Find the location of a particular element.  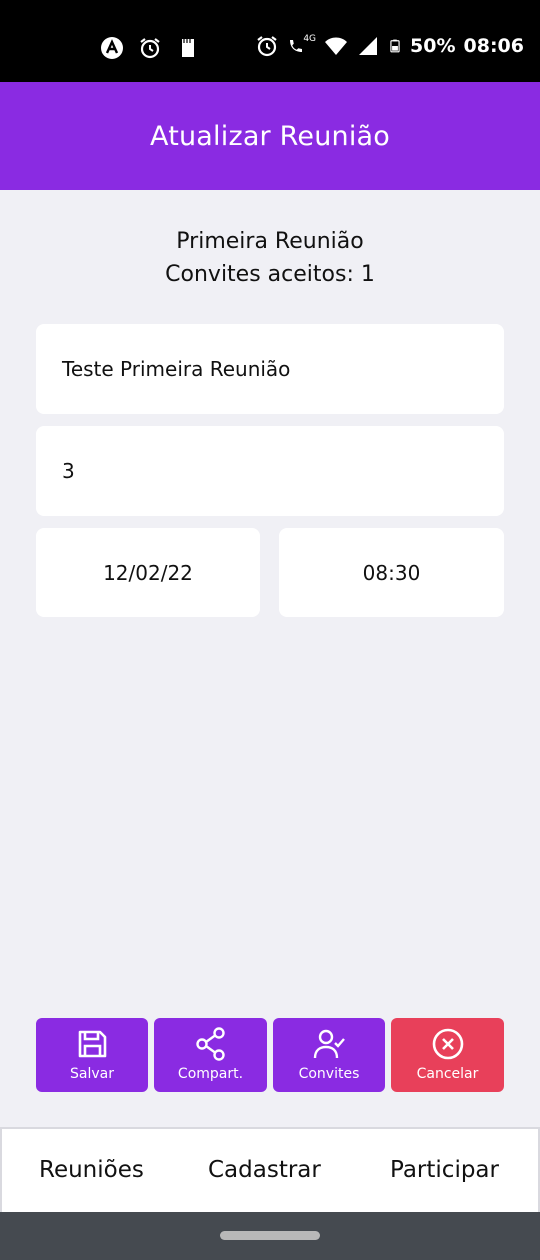

sd-card-icon is located at coordinates (188, 48).